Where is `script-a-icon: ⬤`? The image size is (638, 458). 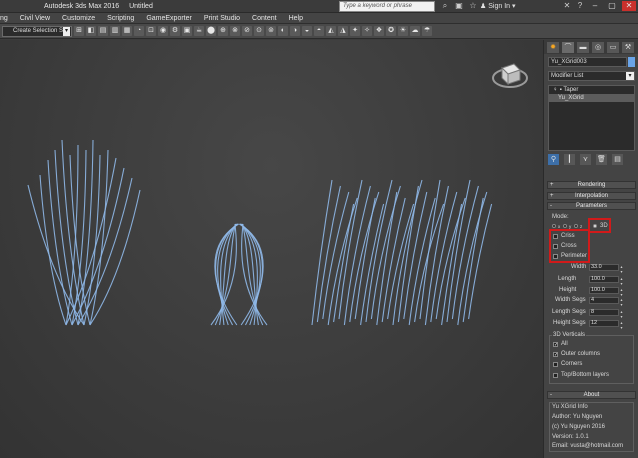
script-a-icon: ⬤ is located at coordinates (211, 31).